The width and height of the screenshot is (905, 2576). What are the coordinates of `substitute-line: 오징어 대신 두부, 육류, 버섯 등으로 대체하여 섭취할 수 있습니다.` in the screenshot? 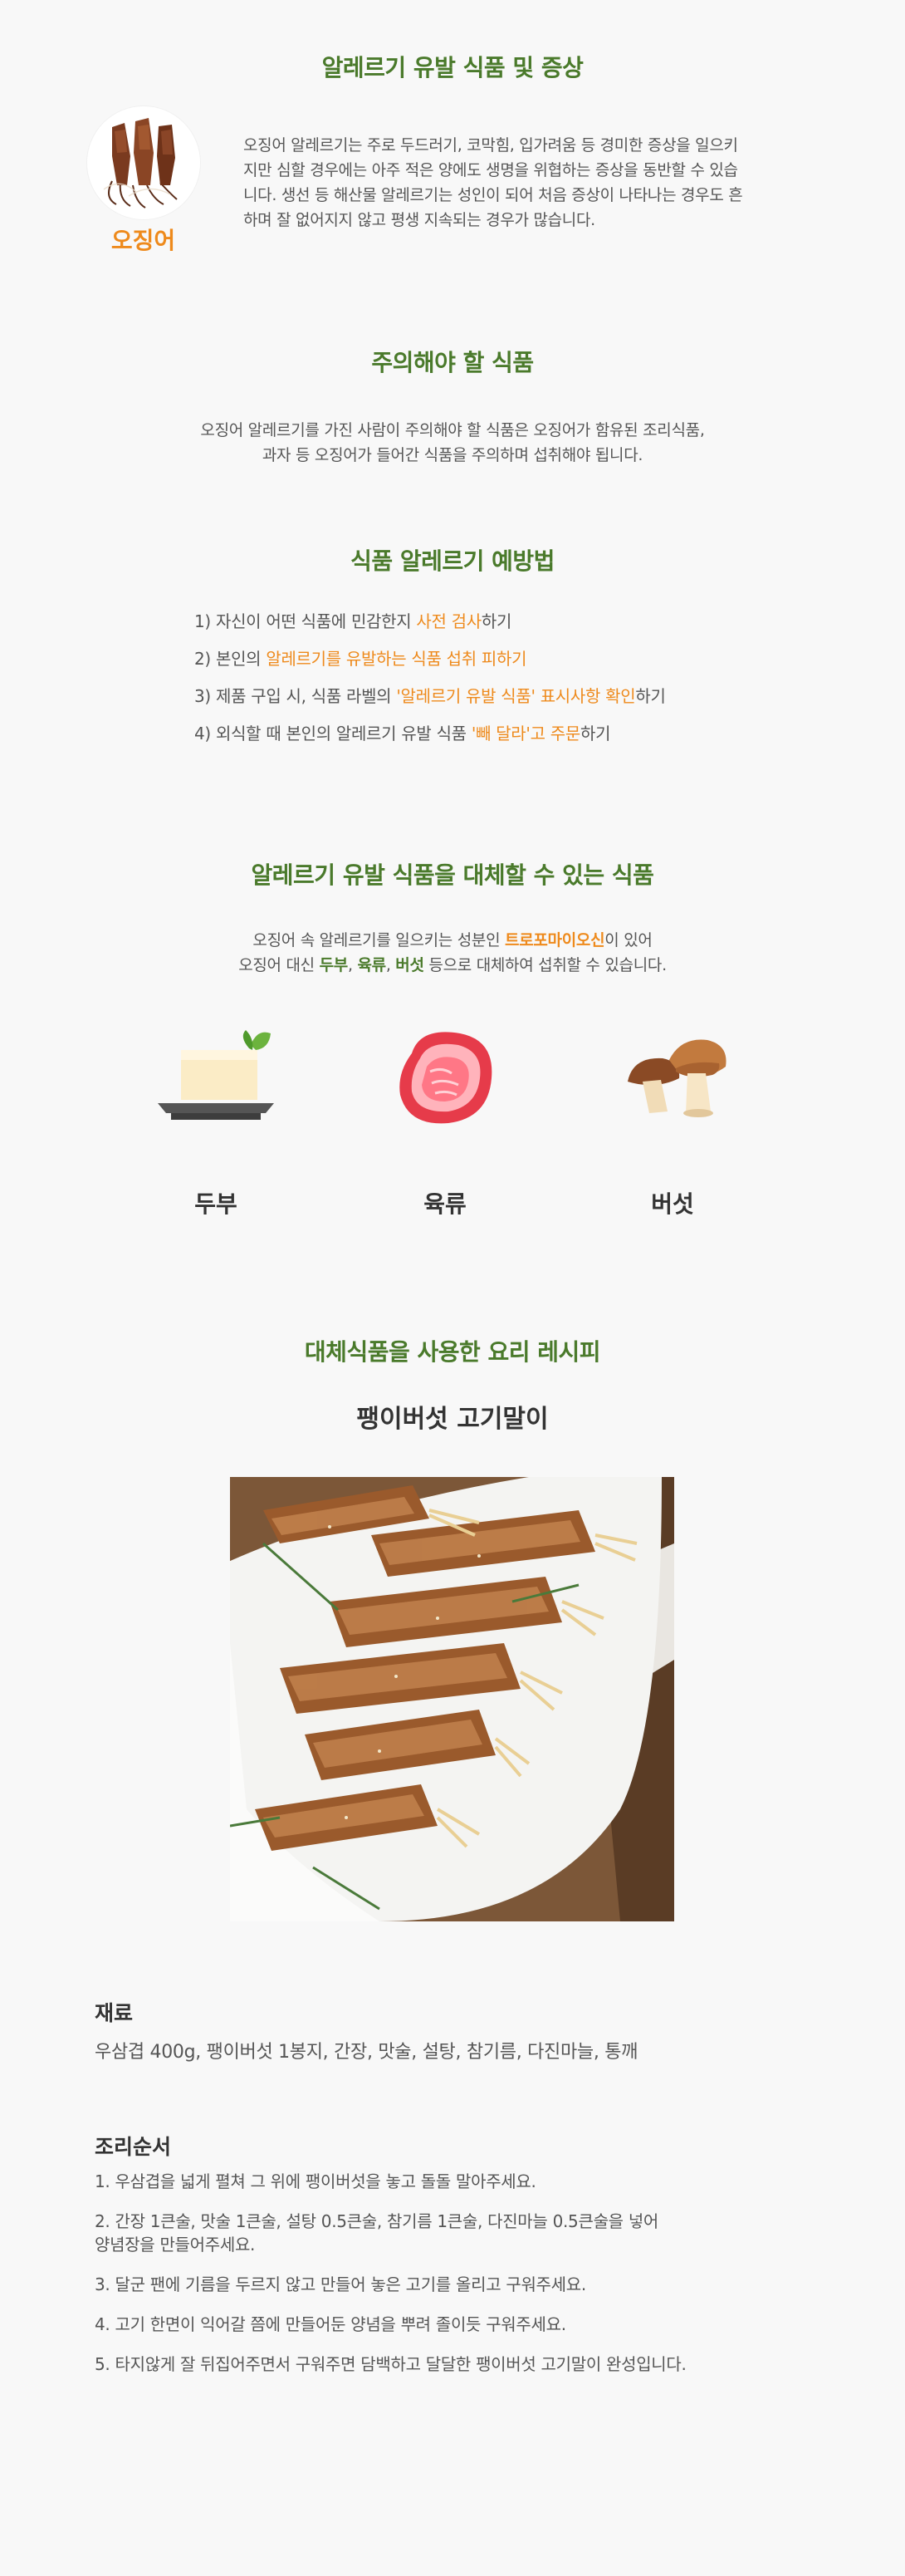 It's located at (452, 965).